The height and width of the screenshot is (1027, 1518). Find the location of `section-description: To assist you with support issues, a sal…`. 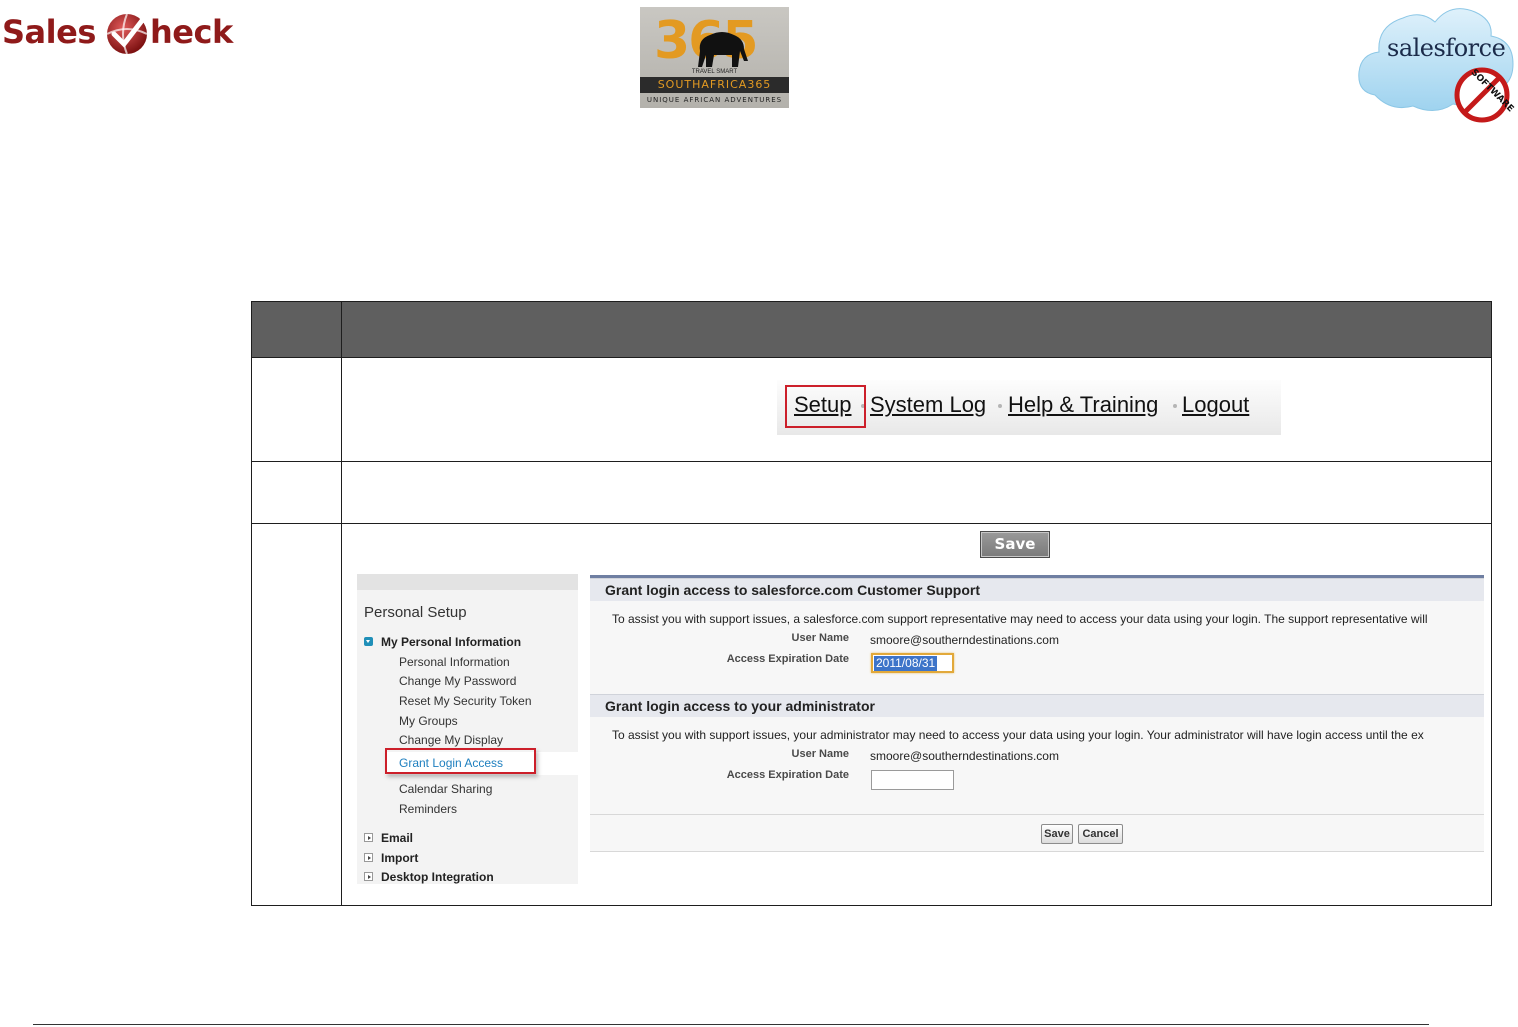

section-description: To assist you with support issues, a sal… is located at coordinates (1020, 619).